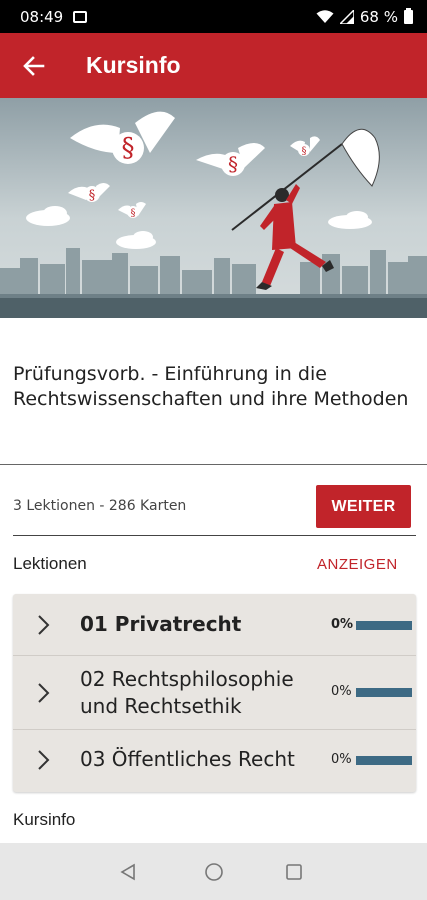 The height and width of the screenshot is (900, 427). What do you see at coordinates (187, 692) in the screenshot?
I see `lesson-name: 02 Rechtsphilosophie und Rechtsethik` at bounding box center [187, 692].